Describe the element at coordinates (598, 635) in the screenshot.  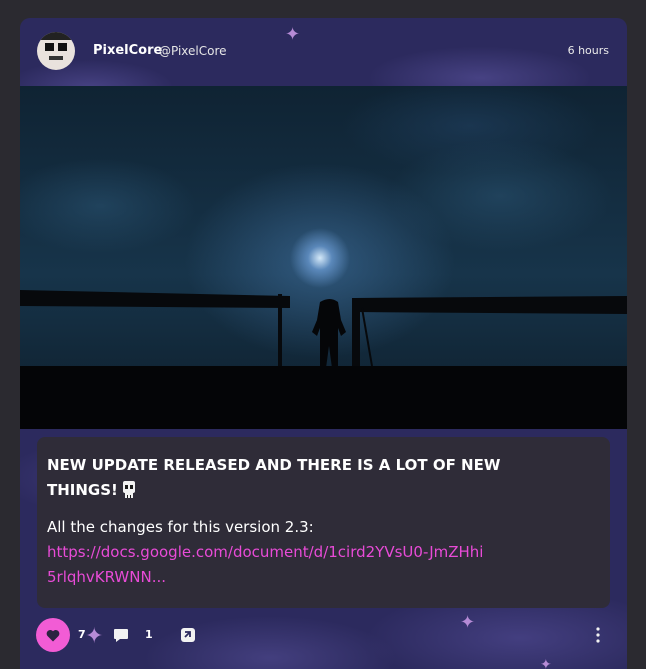
I see `more-vertical-icon` at that location.